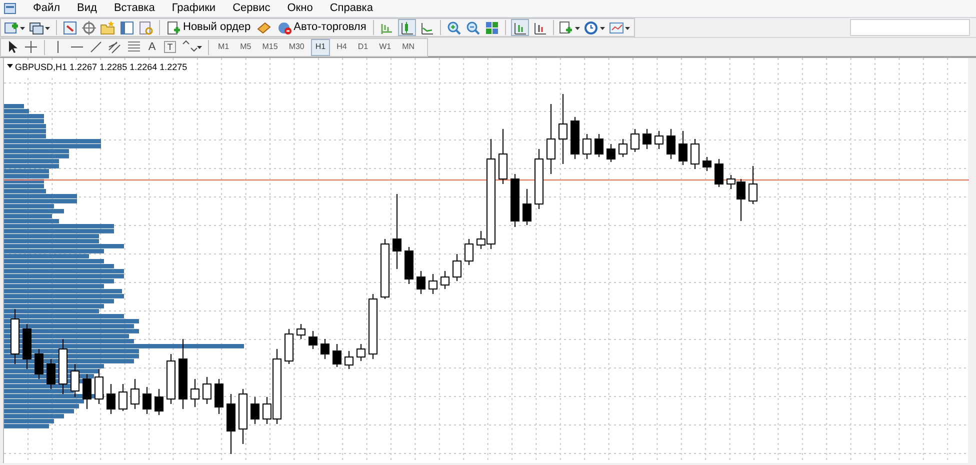 The height and width of the screenshot is (465, 976). Describe the element at coordinates (910, 27) in the screenshot. I see `search-field` at that location.